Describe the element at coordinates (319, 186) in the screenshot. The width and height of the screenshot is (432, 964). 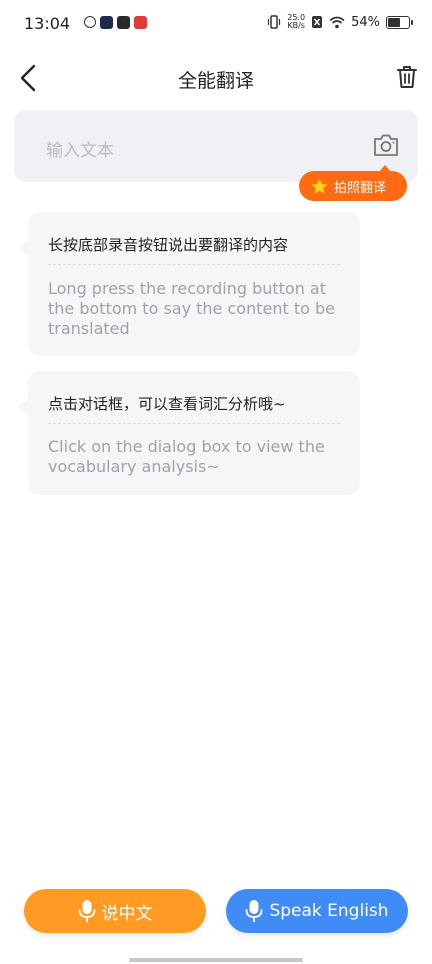
I see `star-icon` at that location.